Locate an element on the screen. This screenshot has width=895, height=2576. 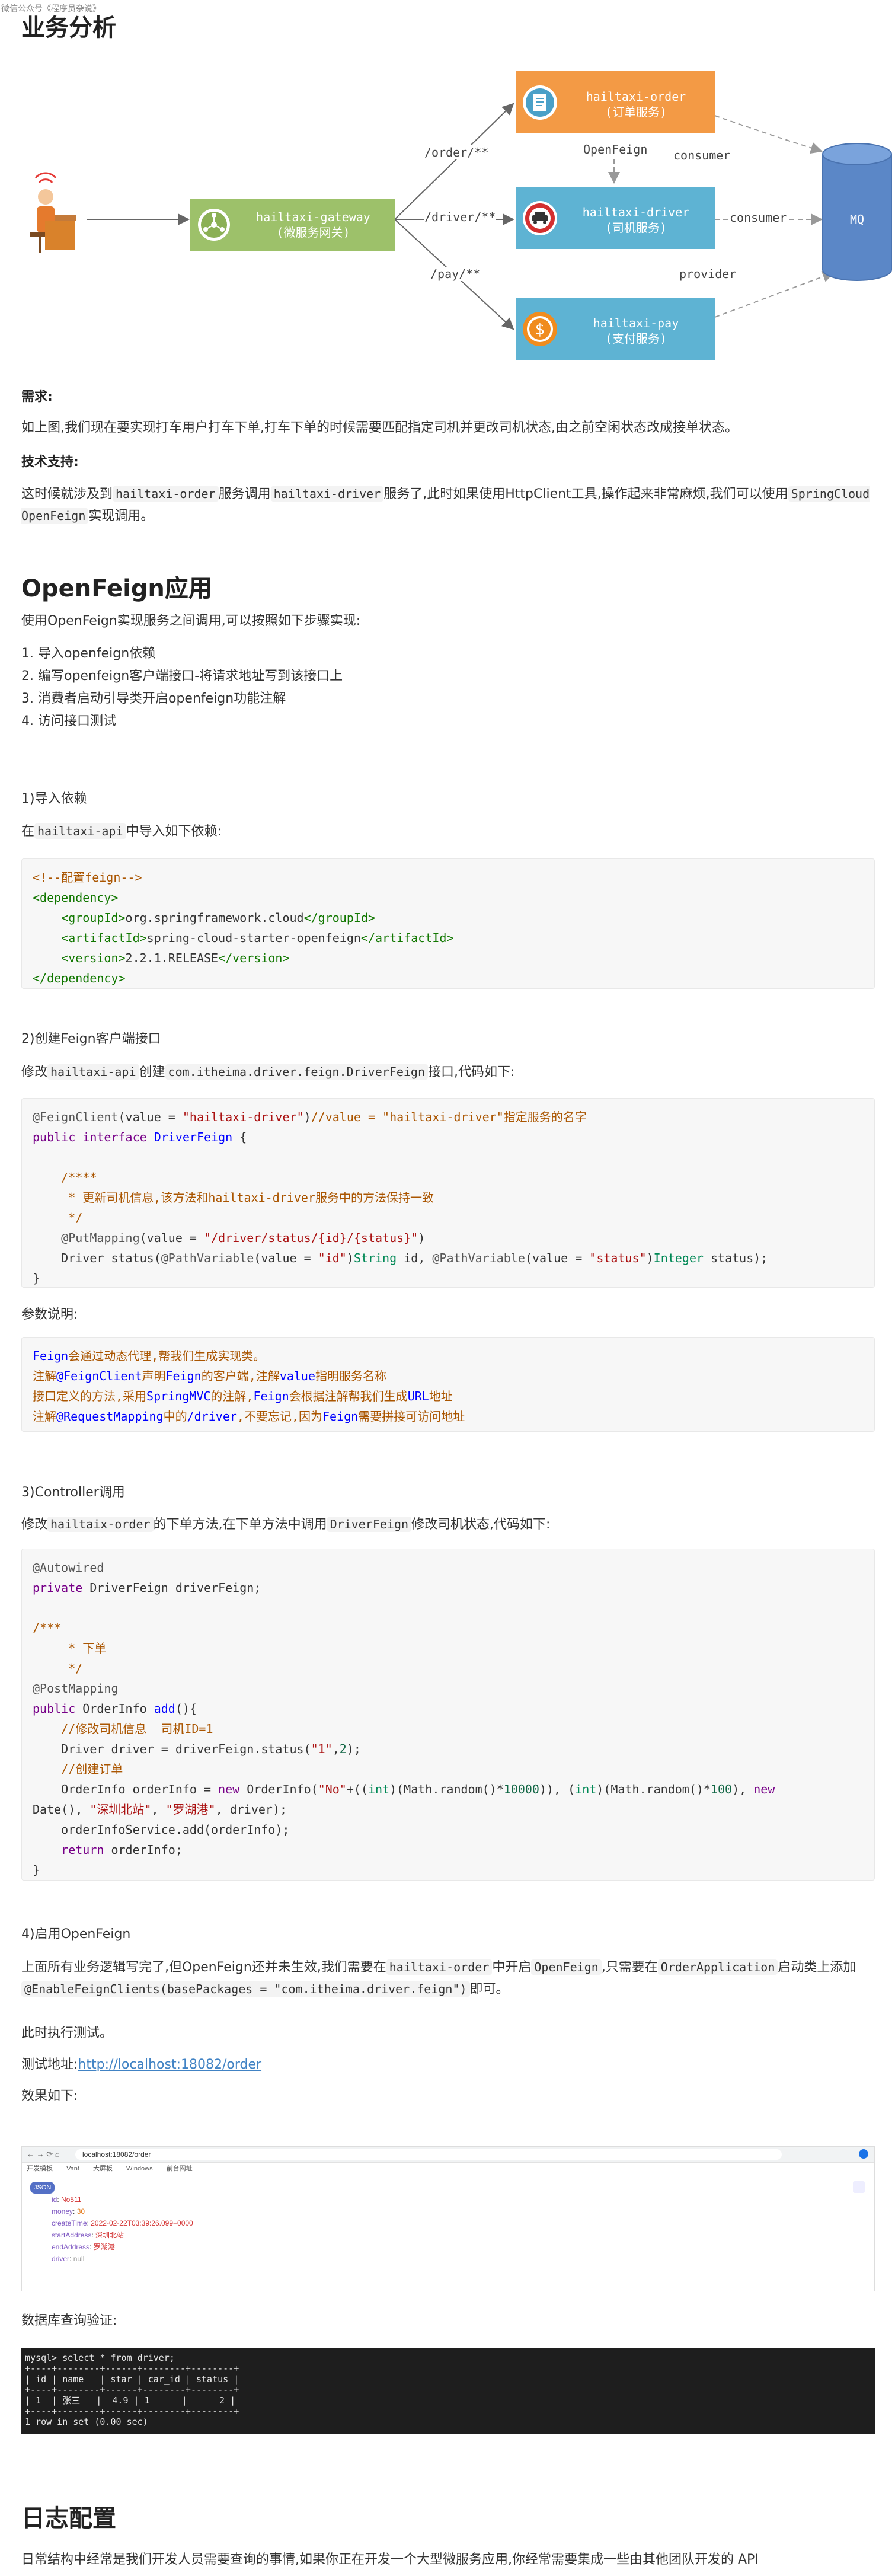
car-icon is located at coordinates (540, 218).